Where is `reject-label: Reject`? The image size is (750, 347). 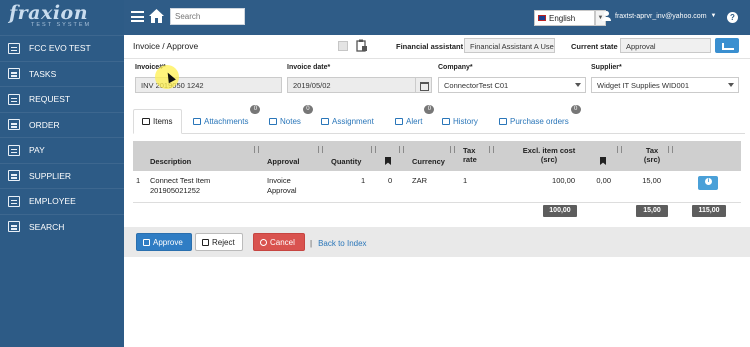 reject-label: Reject is located at coordinates (223, 242).